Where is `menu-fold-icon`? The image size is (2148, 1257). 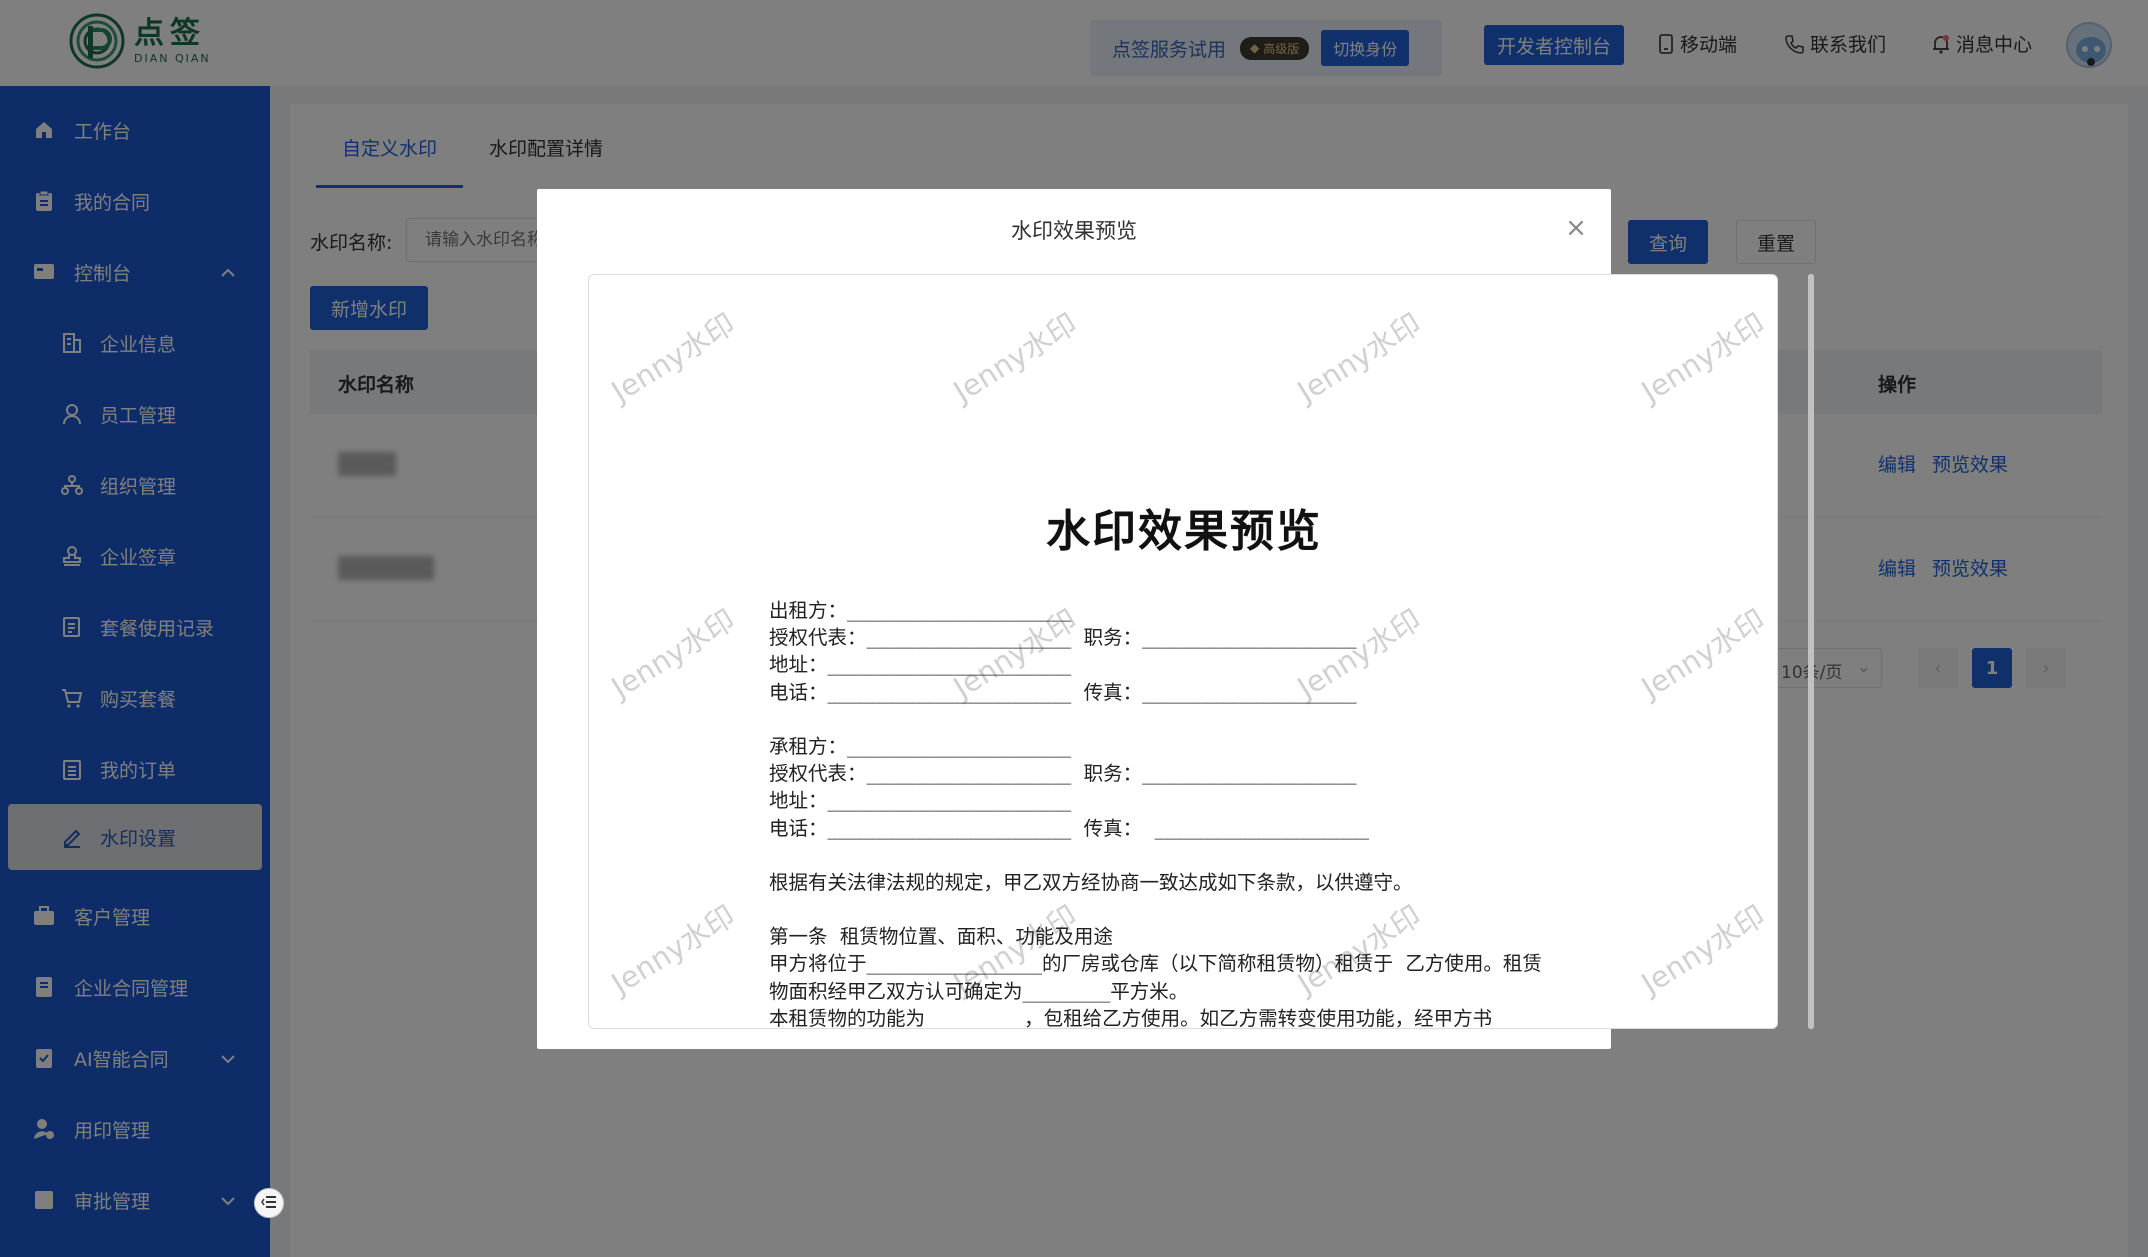 menu-fold-icon is located at coordinates (269, 1203).